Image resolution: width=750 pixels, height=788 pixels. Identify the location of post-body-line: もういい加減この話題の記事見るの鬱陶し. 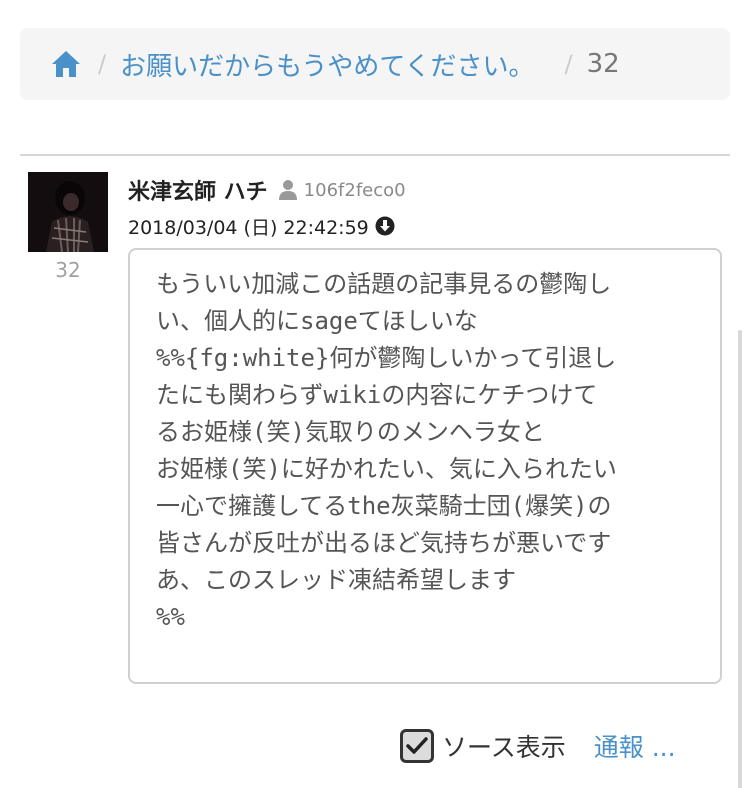
(384, 284).